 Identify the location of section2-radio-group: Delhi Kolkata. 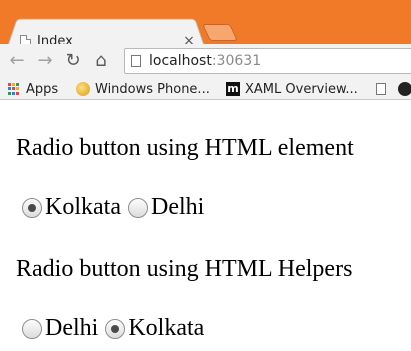
(116, 328).